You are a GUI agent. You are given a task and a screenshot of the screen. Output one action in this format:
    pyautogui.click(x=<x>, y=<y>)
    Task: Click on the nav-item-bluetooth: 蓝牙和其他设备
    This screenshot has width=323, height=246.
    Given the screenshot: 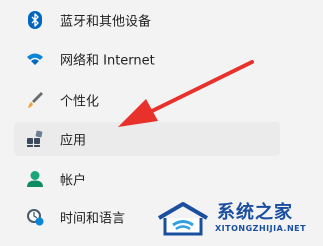 What is the action you would take?
    pyautogui.click(x=149, y=20)
    